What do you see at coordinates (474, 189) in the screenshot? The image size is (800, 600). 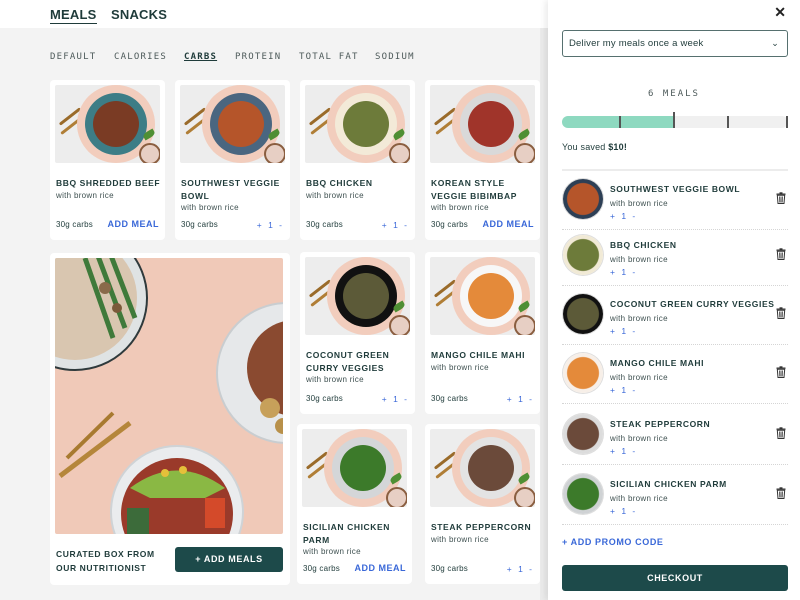 I see `meal-name: KOREAN STYLE VEGGIE BIBIMBAP` at bounding box center [474, 189].